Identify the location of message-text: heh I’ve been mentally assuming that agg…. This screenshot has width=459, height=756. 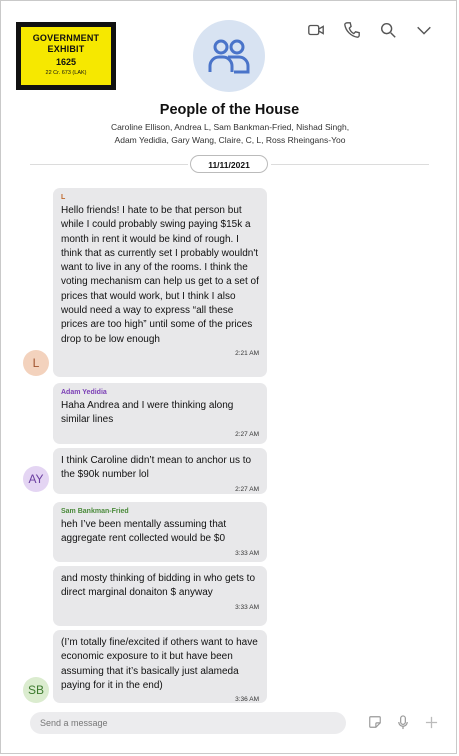
(144, 532).